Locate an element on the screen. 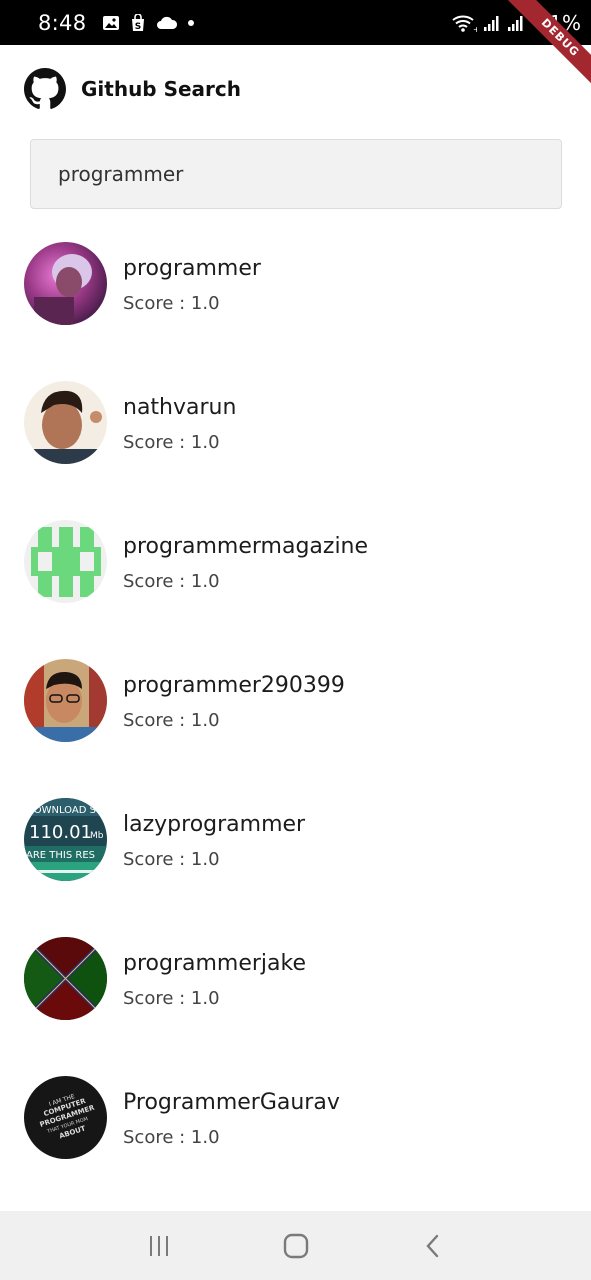 The height and width of the screenshot is (1280, 591). list-item: programmermagazine Score : 1.0 is located at coordinates (295, 561).